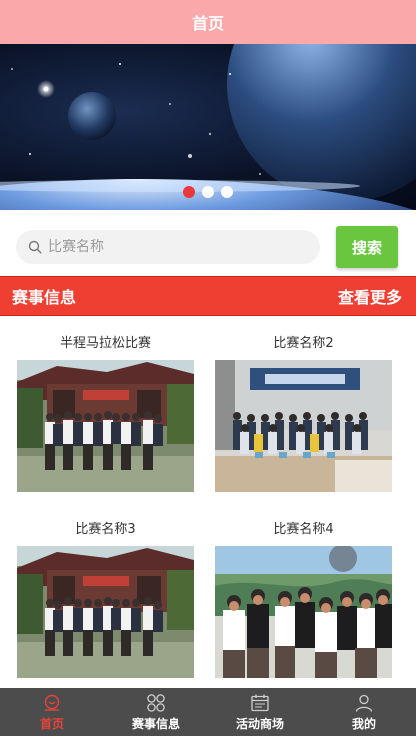  I want to click on nav-item-mall: 活动商场, so click(260, 712).